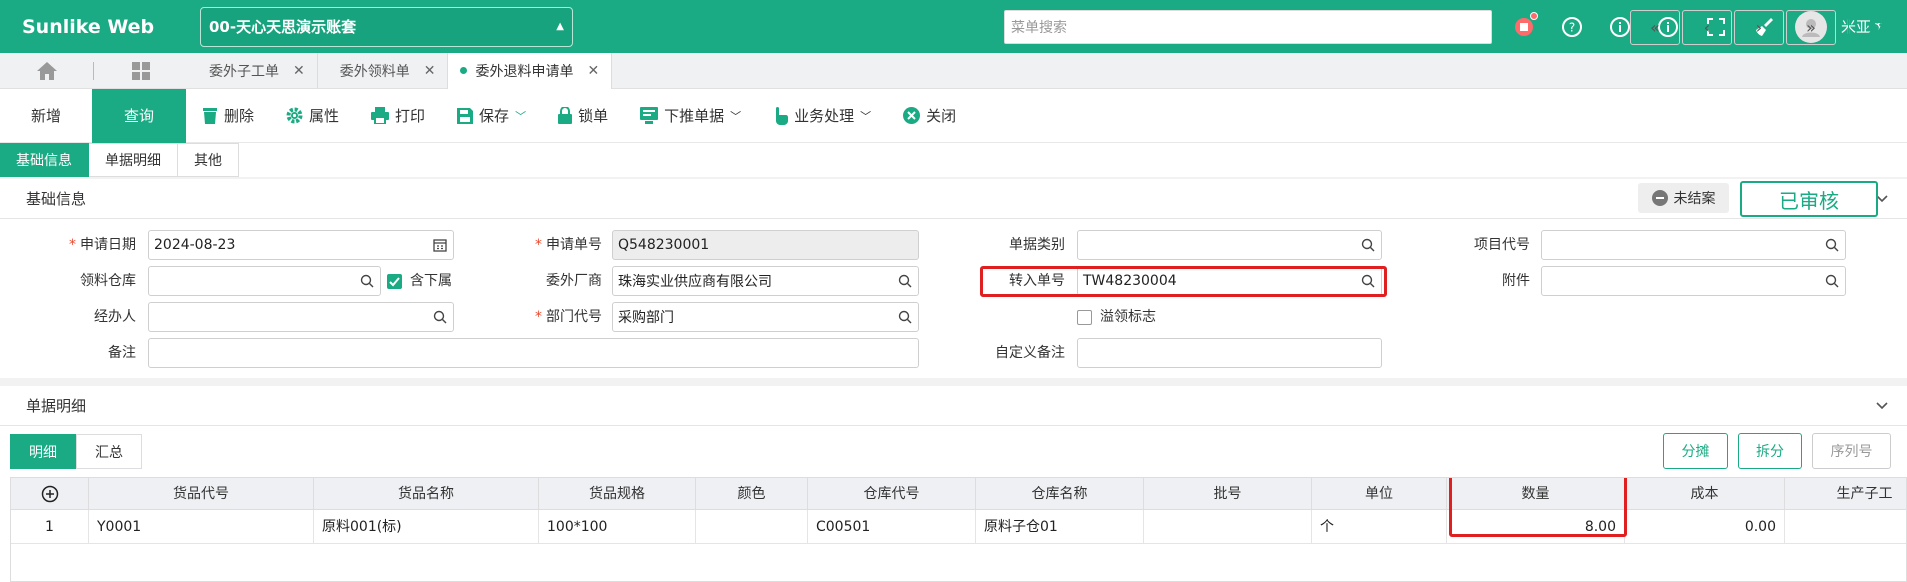  What do you see at coordinates (210, 116) in the screenshot?
I see `trash-icon` at bounding box center [210, 116].